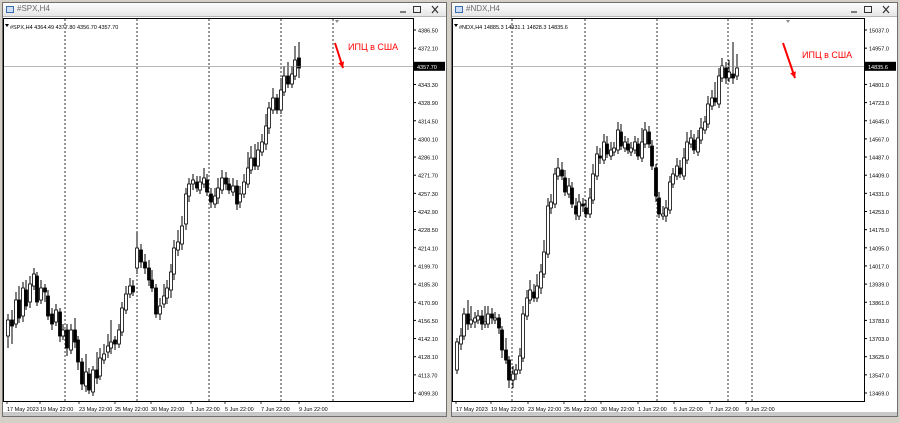 Image resolution: width=900 pixels, height=423 pixels. What do you see at coordinates (879, 304) in the screenshot?
I see `y-axis-label: 13861.0` at bounding box center [879, 304].